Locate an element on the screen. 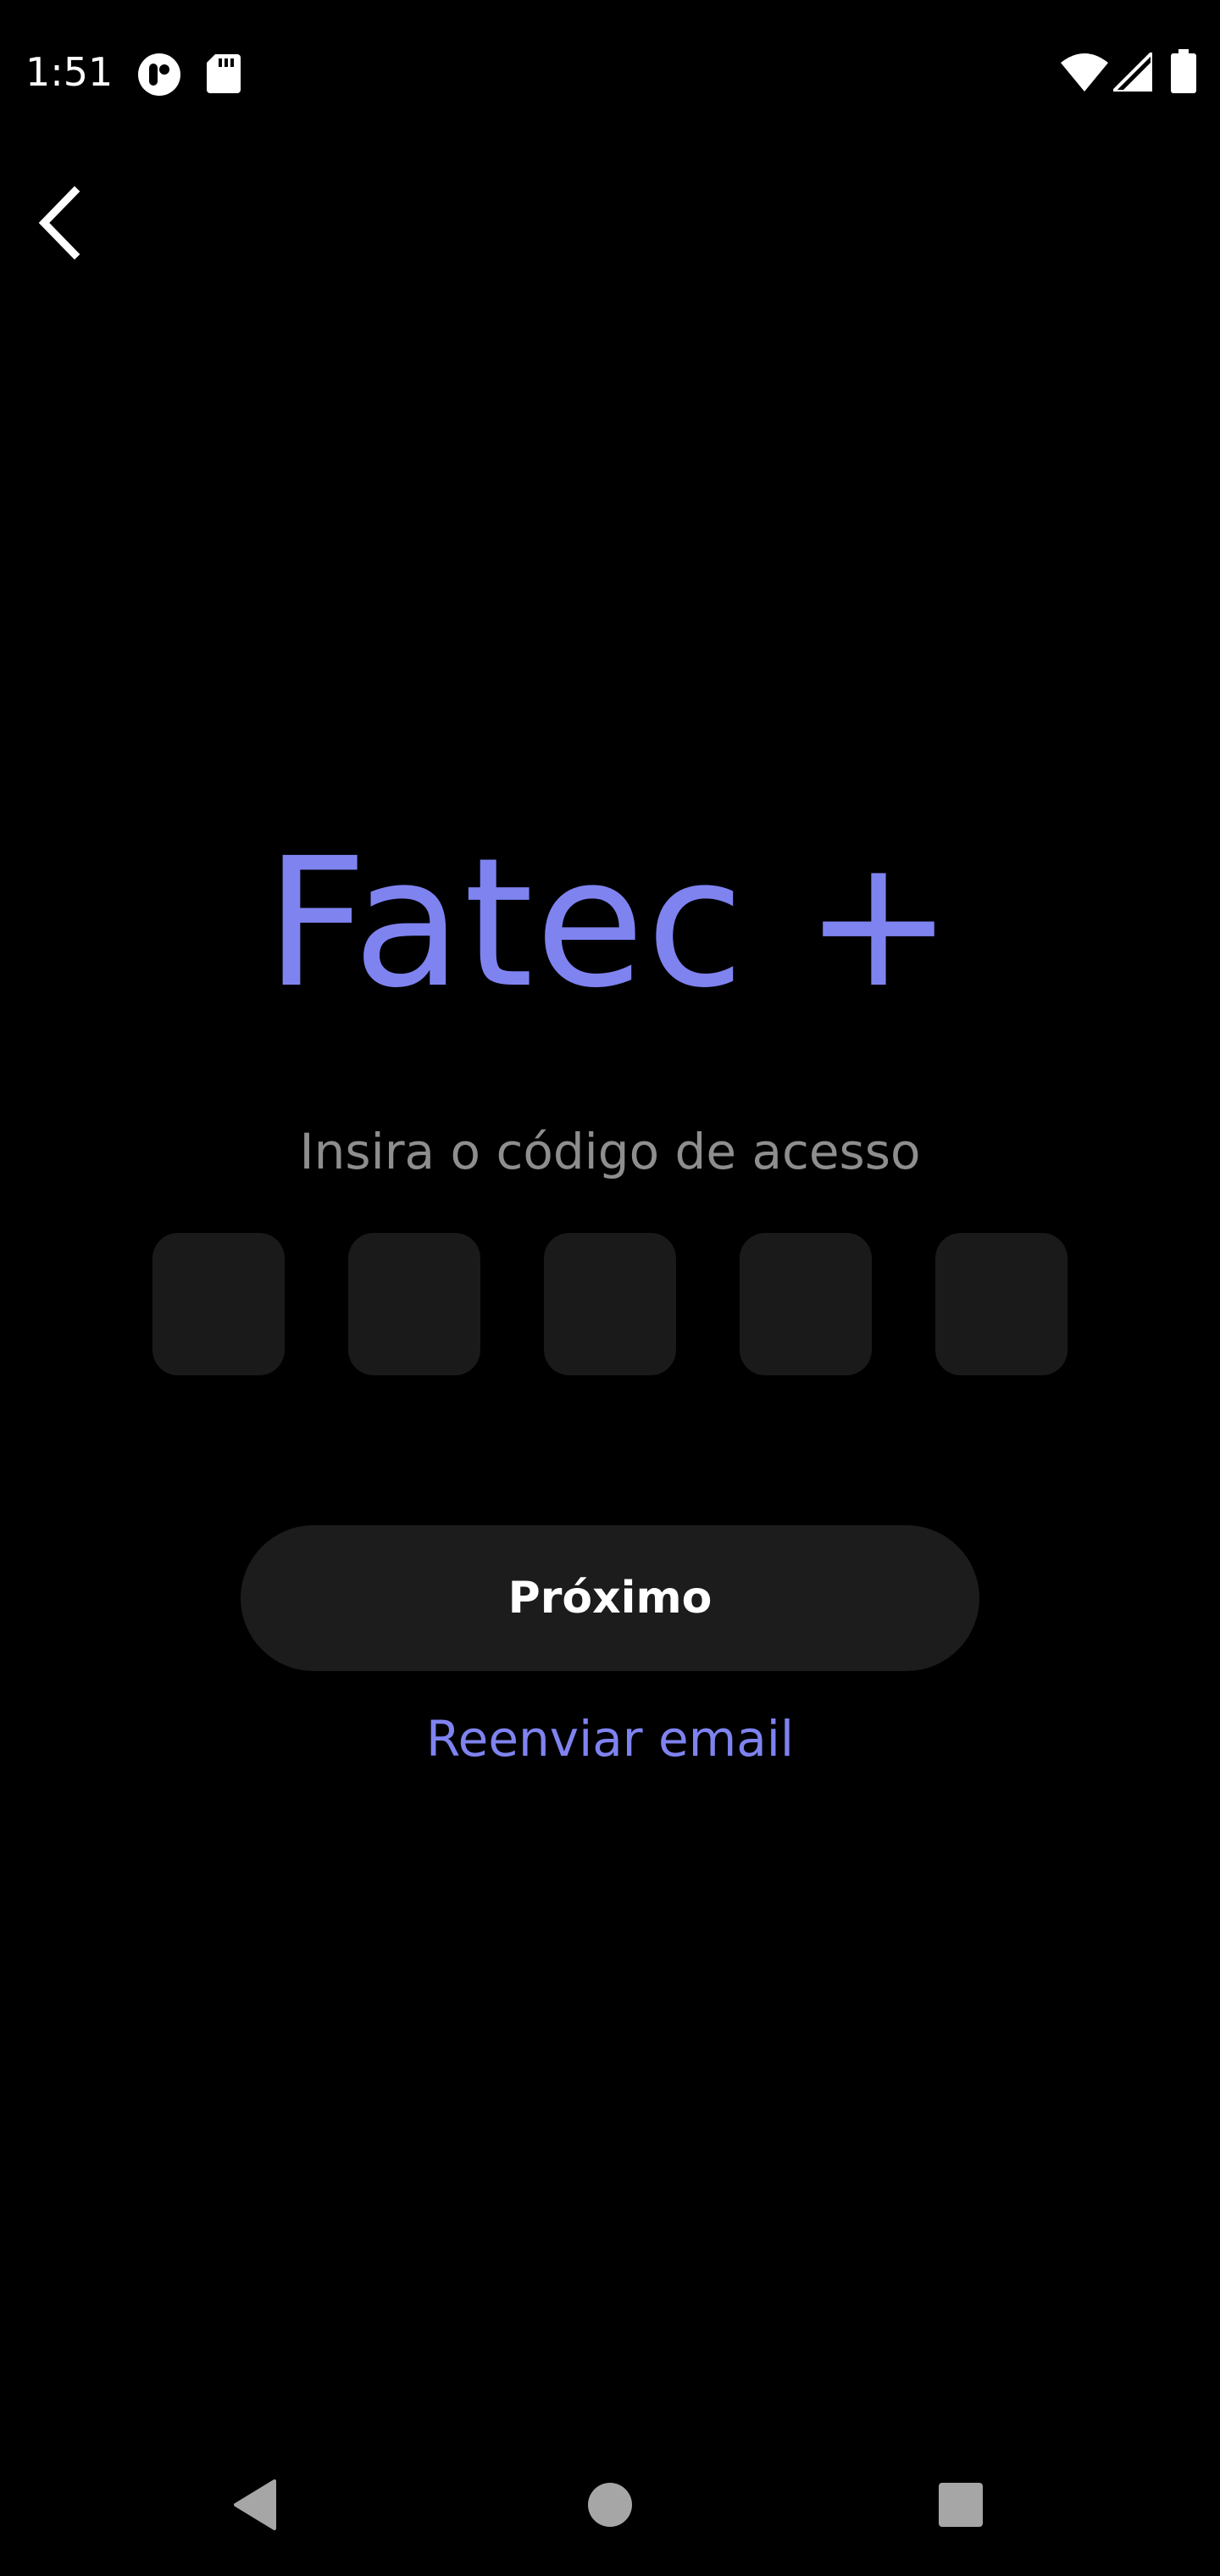 The height and width of the screenshot is (2576, 1220). recents-square-icon is located at coordinates (960, 2507).